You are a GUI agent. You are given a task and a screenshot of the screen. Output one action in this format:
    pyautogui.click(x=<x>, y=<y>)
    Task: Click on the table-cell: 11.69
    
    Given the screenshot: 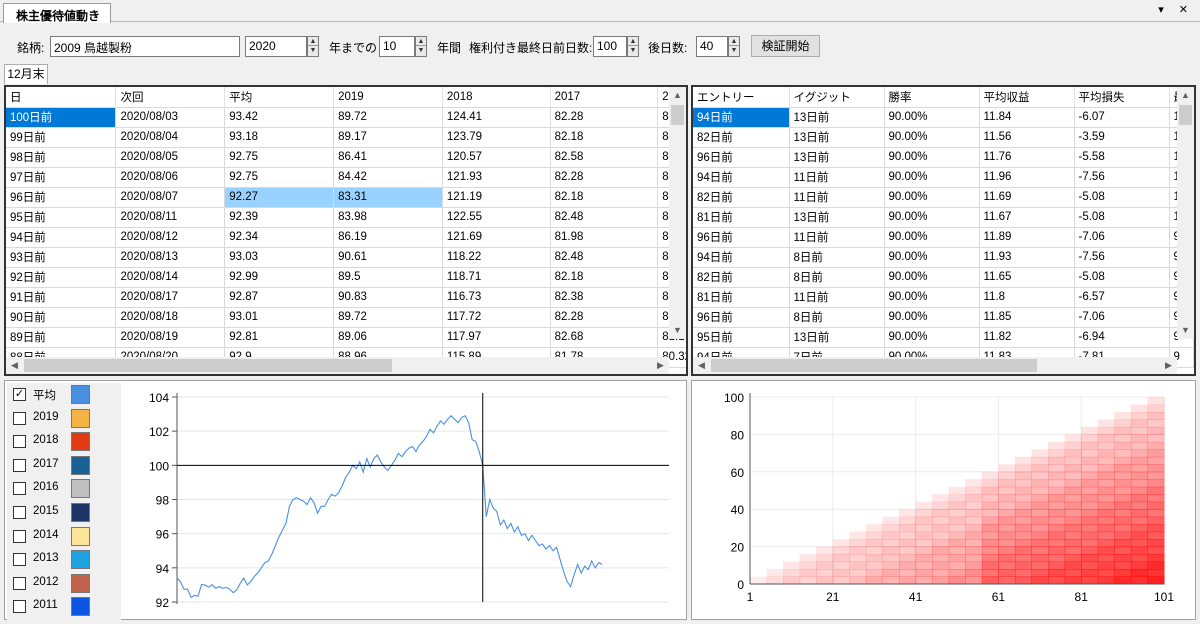 What is the action you would take?
    pyautogui.click(x=1027, y=197)
    